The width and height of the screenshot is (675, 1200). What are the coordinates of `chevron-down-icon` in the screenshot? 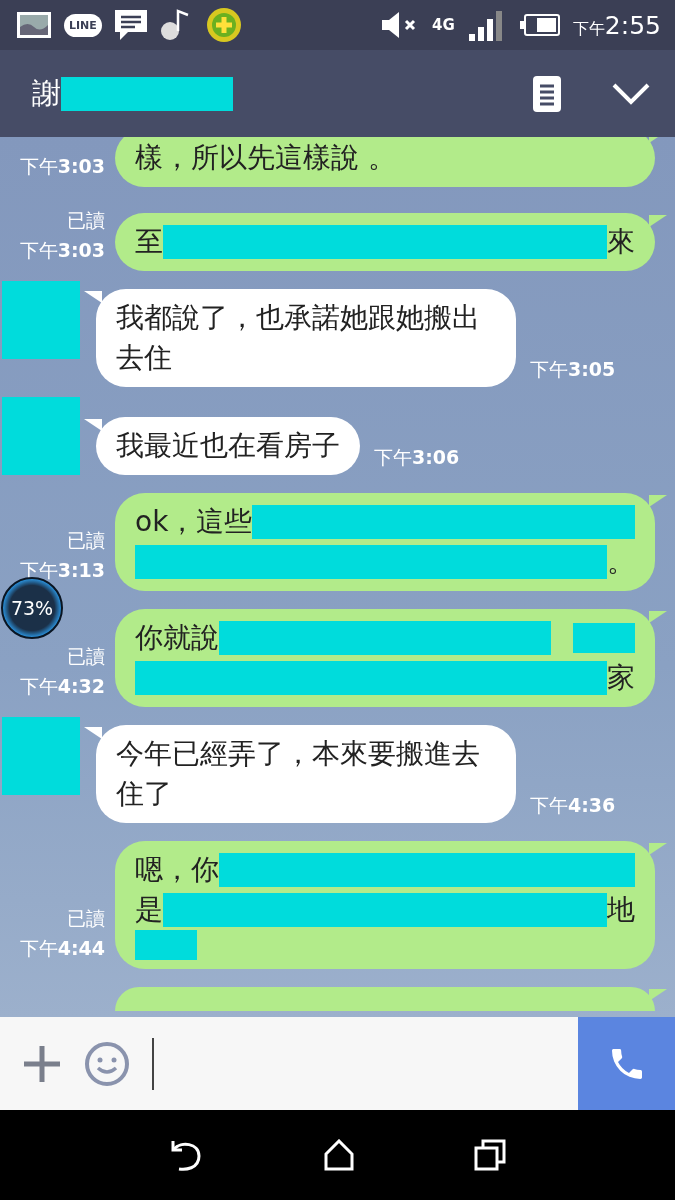 It's located at (631, 93).